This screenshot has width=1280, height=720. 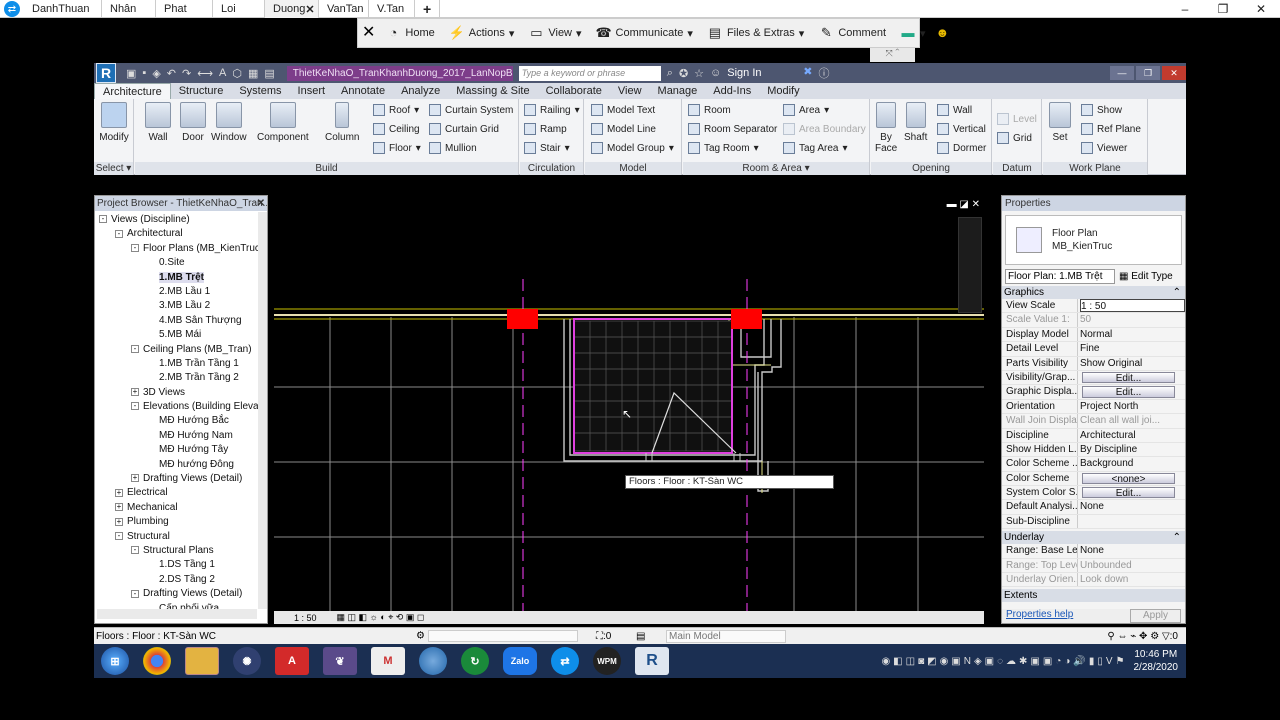 I want to click on mullion-button: Mullion, so click(x=453, y=148).